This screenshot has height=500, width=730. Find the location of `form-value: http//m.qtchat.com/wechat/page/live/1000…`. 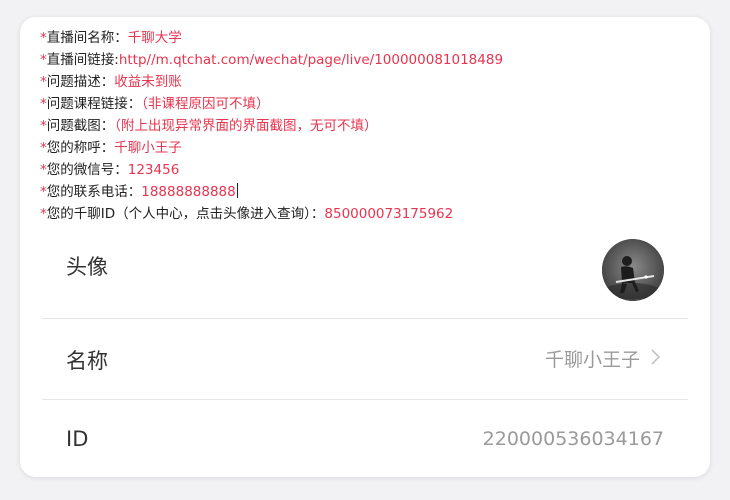

form-value: http//m.qtchat.com/wechat/page/live/1000… is located at coordinates (311, 60).